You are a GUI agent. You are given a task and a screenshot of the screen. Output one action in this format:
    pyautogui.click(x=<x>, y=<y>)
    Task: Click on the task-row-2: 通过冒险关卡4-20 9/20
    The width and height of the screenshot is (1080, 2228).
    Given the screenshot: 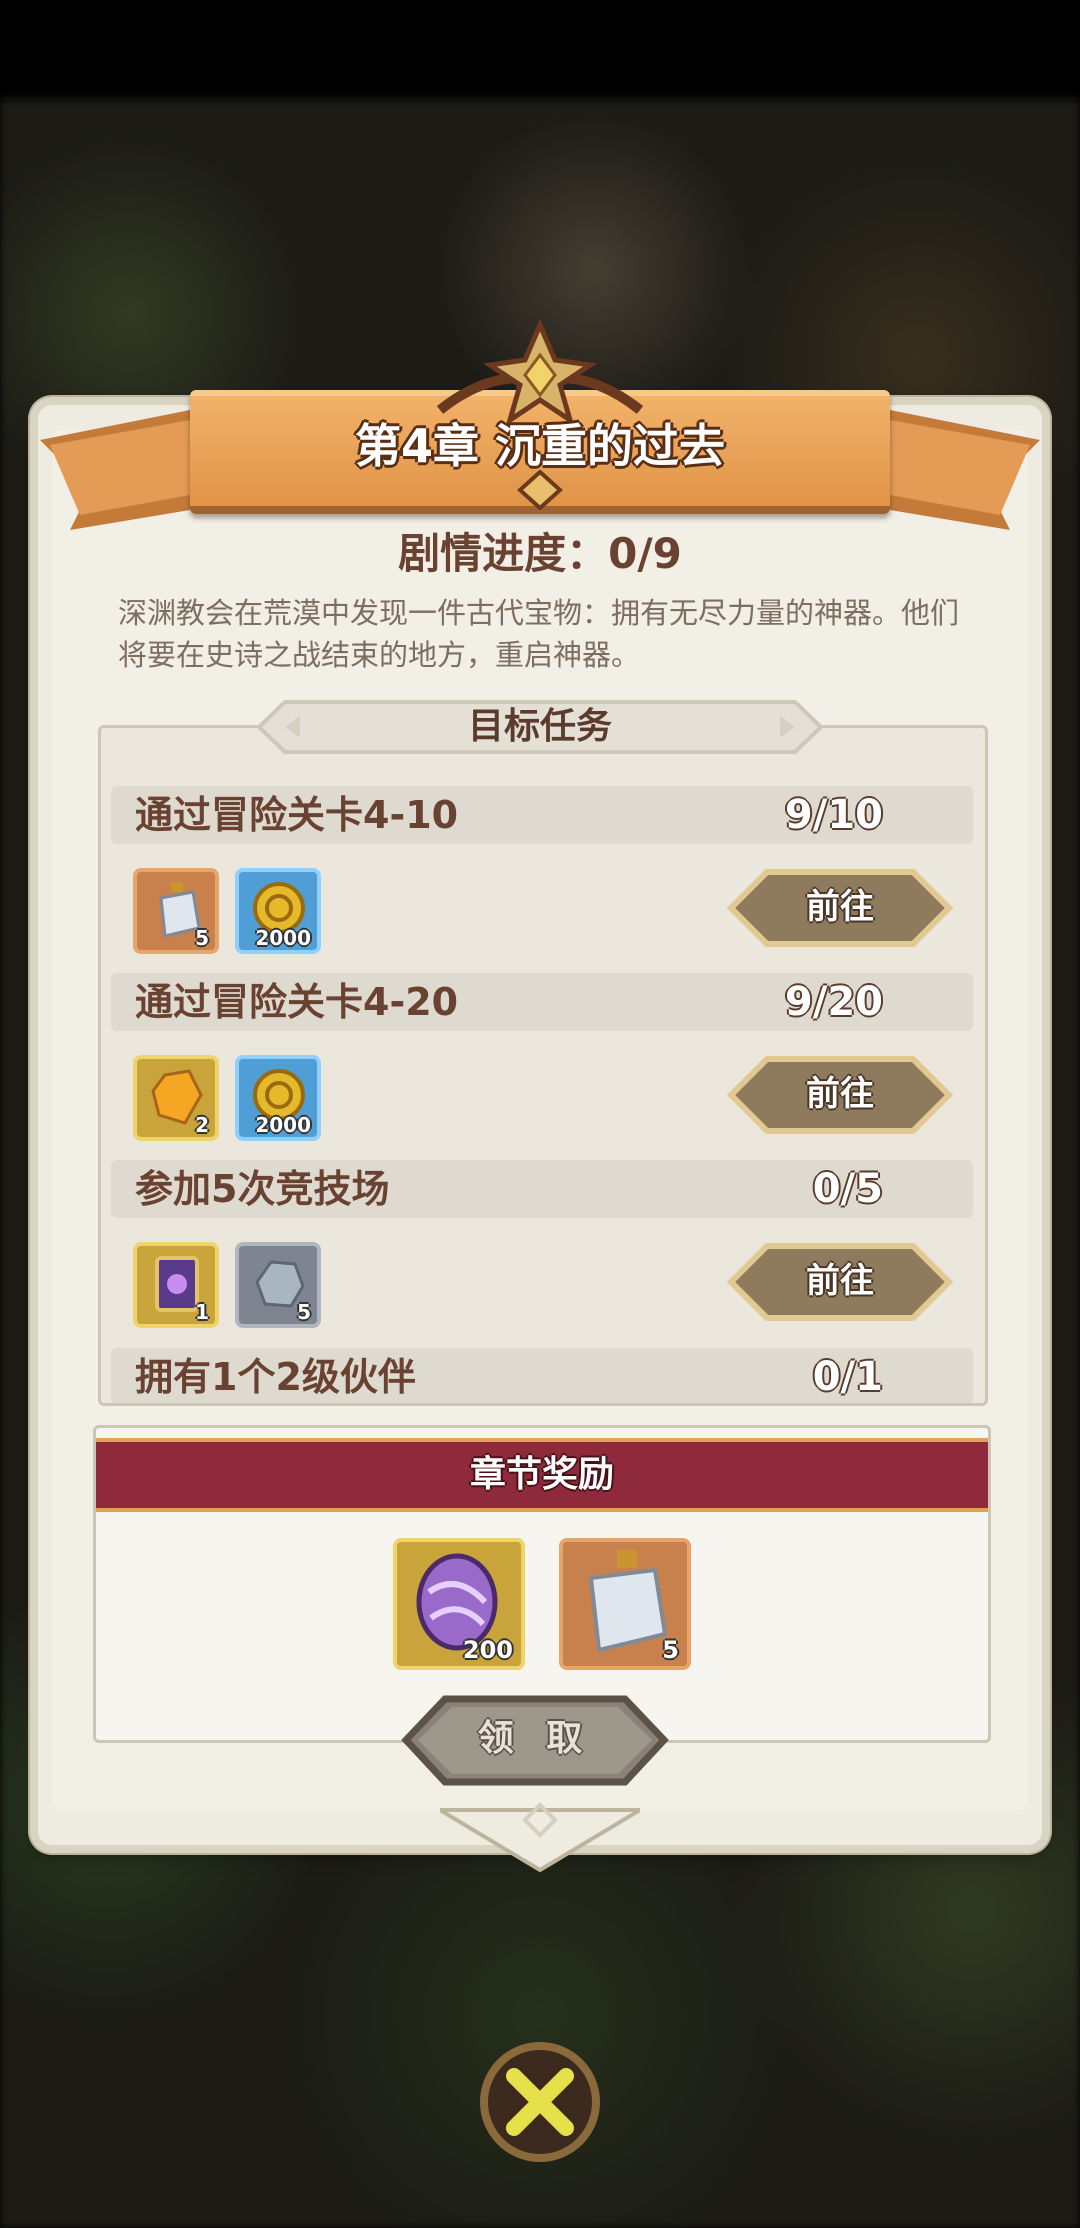 What is the action you would take?
    pyautogui.click(x=542, y=1002)
    